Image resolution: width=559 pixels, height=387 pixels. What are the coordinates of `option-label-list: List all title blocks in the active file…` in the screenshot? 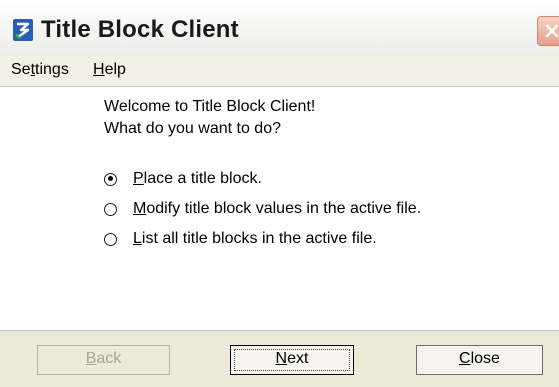 It's located at (255, 239).